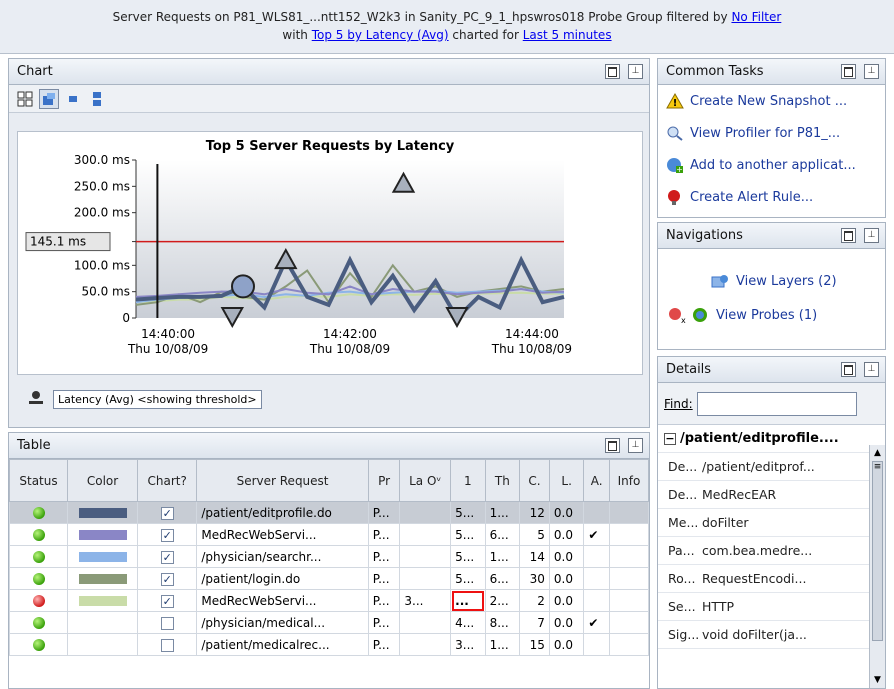 The height and width of the screenshot is (689, 894). I want to click on a-cell, so click(596, 644).